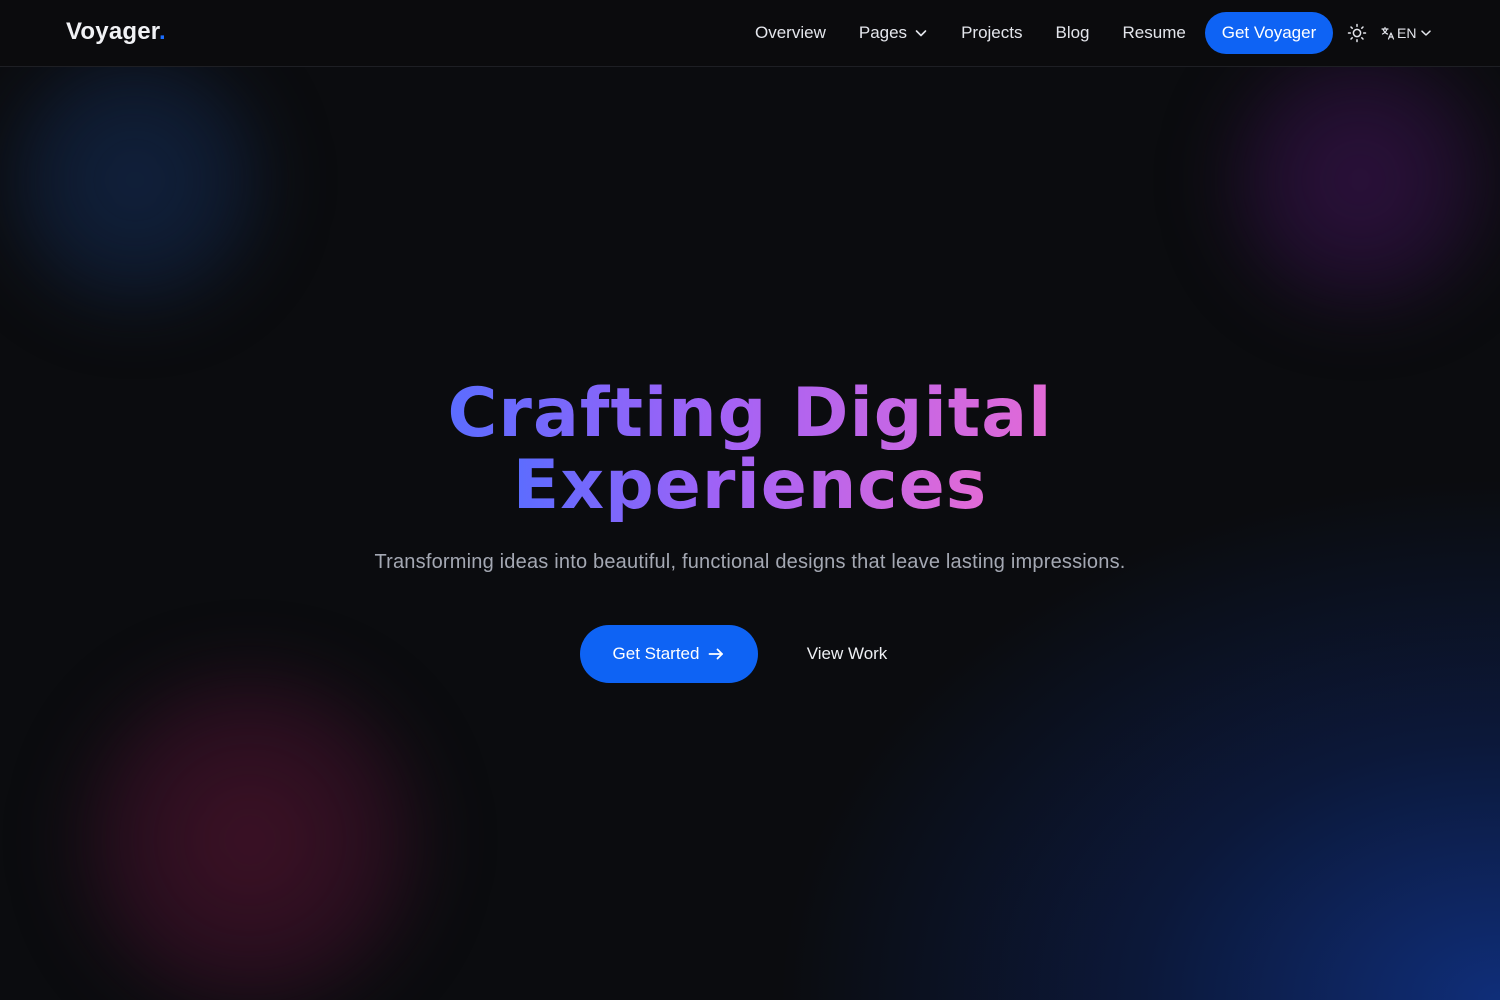  I want to click on background-glow-red, so click(250, 830).